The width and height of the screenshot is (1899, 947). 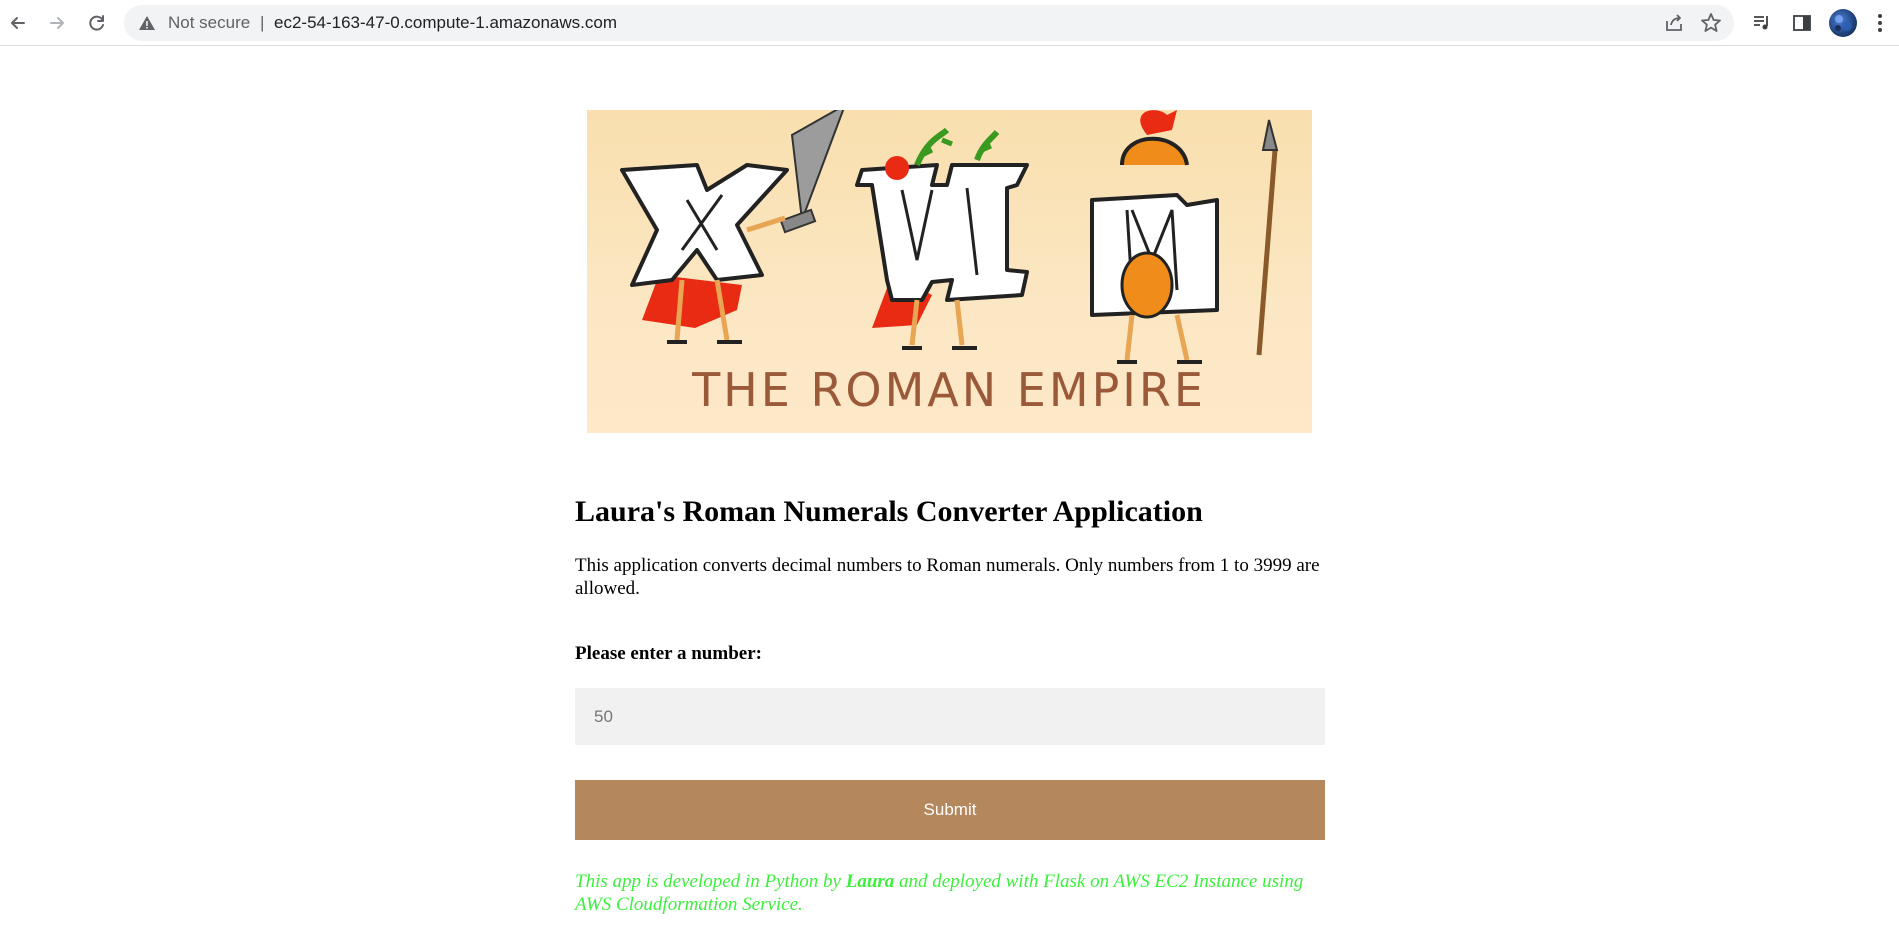 I want to click on url-text: ec2-54-163-47-0.compute-1.amazonaws.com, so click(x=445, y=23).